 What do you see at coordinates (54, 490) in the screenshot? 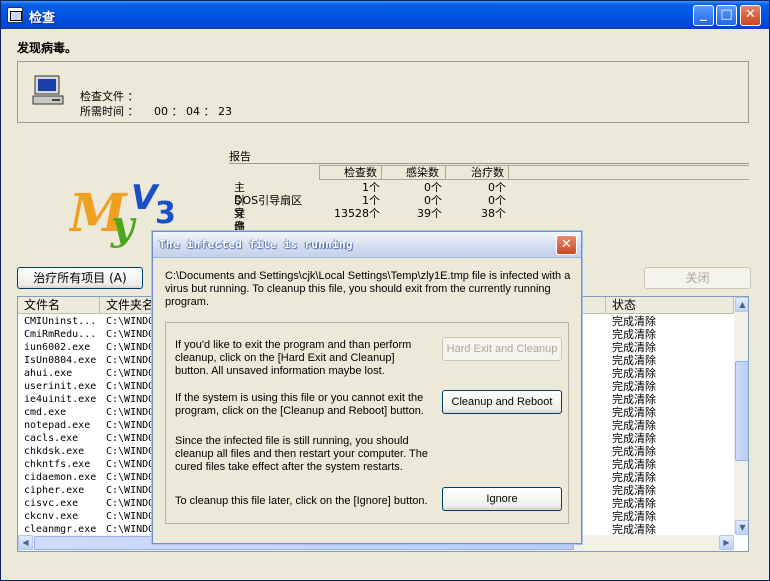
I see `list-cell-file: cipher.exe` at bounding box center [54, 490].